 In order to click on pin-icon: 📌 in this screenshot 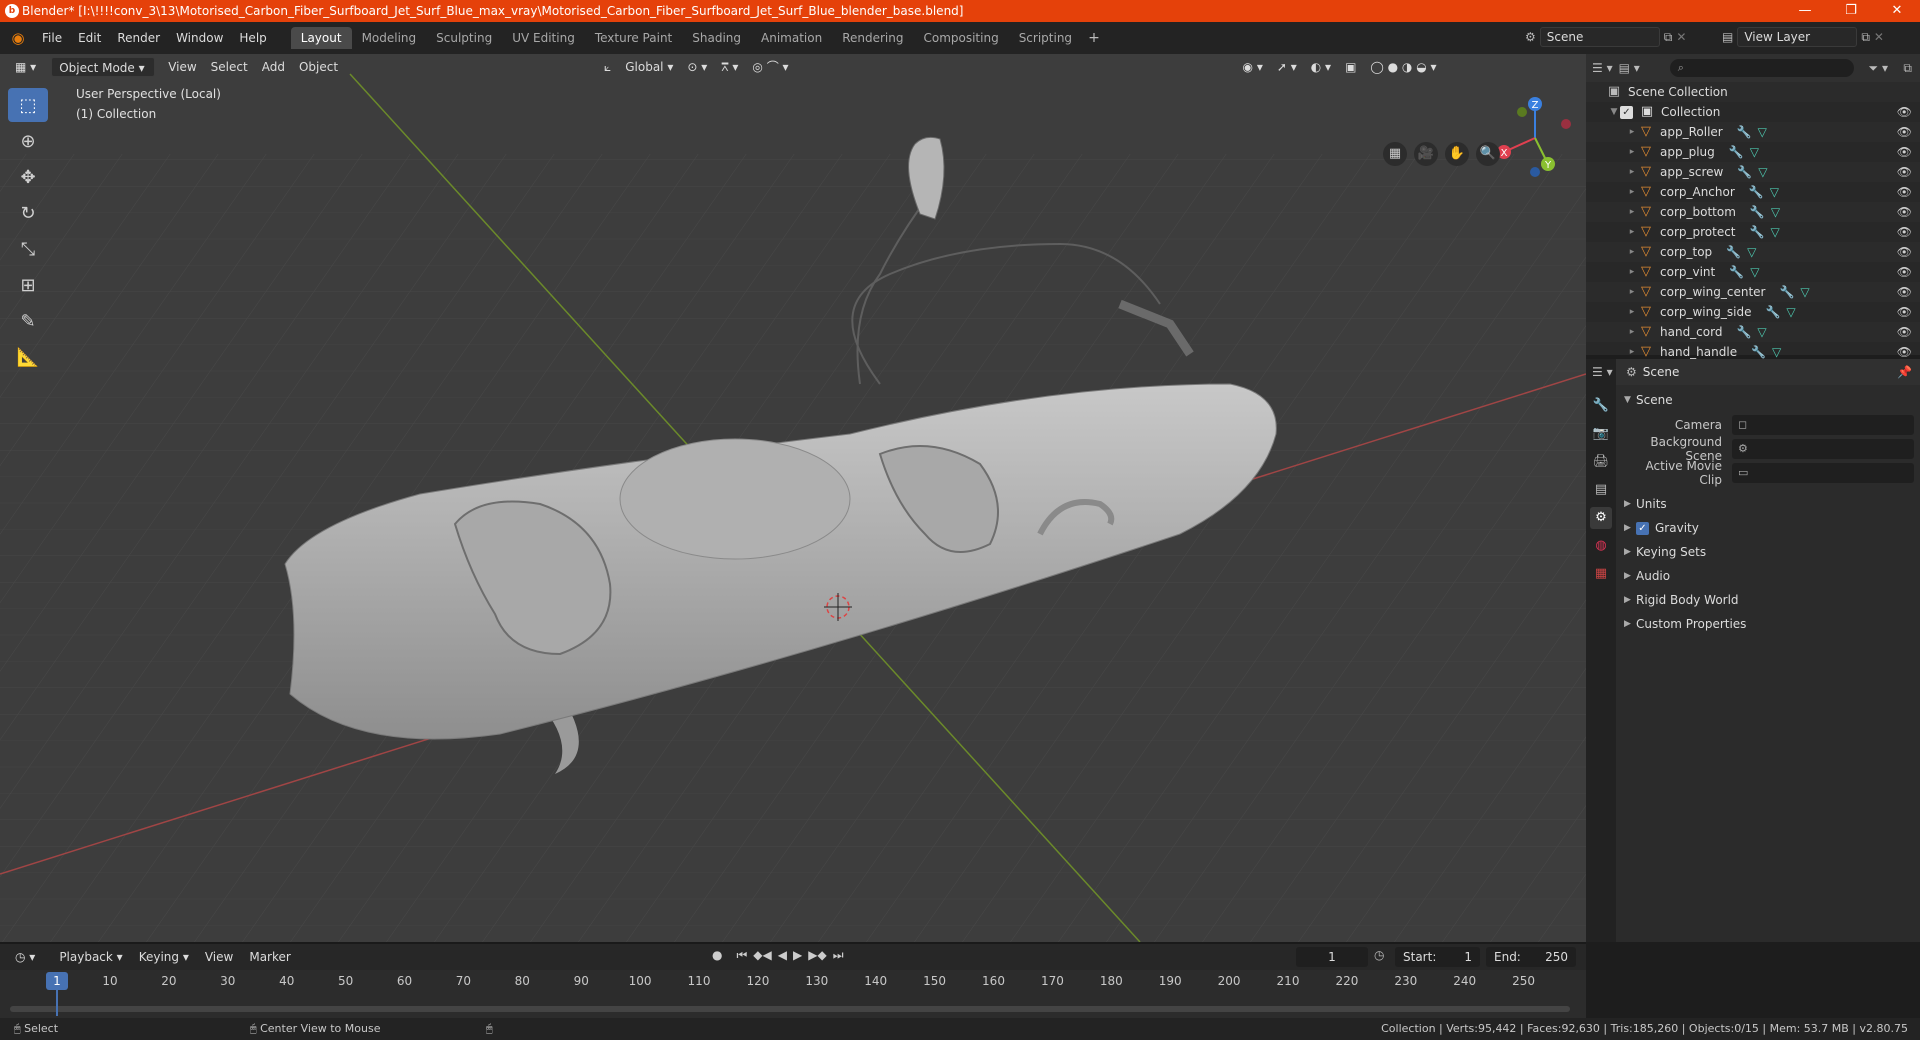, I will do `click(1904, 372)`.